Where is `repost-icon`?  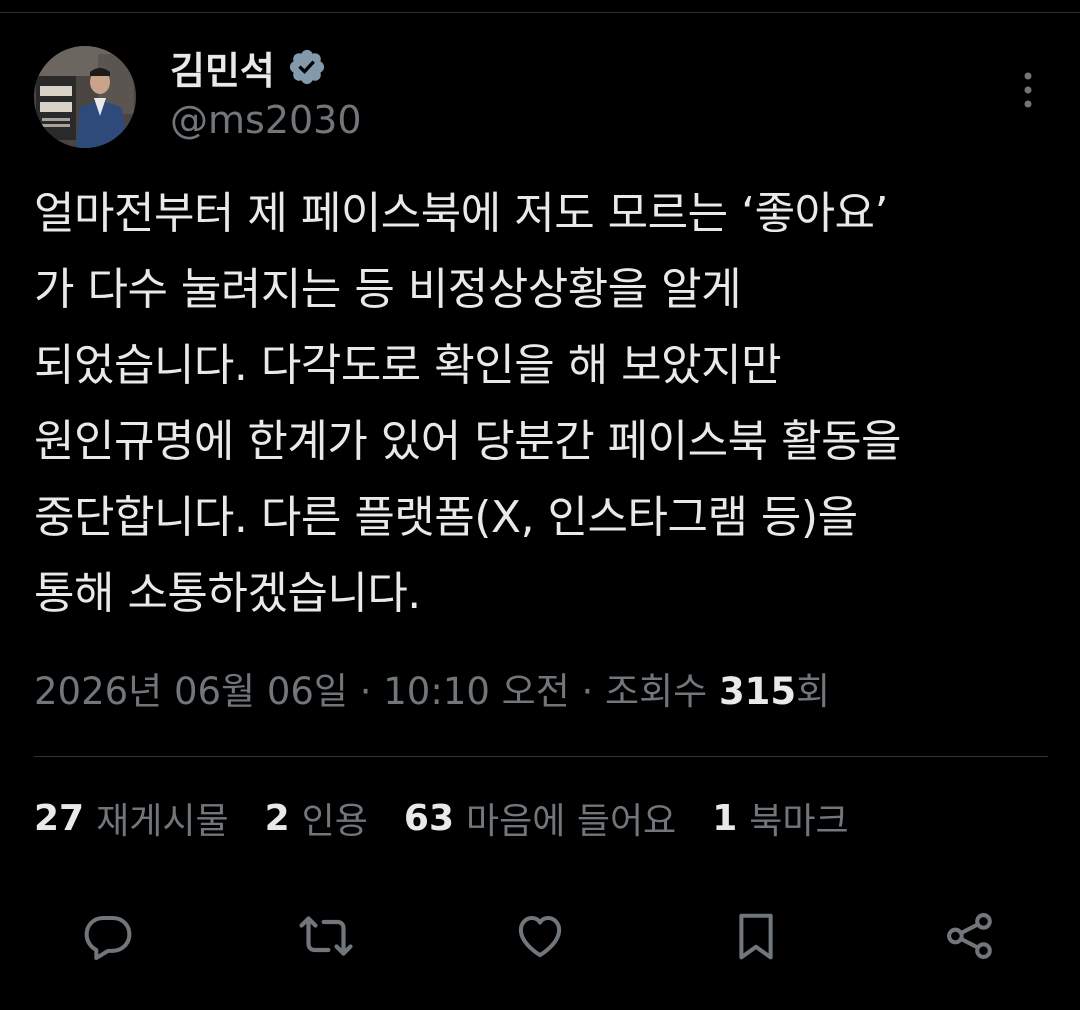 repost-icon is located at coordinates (326, 936).